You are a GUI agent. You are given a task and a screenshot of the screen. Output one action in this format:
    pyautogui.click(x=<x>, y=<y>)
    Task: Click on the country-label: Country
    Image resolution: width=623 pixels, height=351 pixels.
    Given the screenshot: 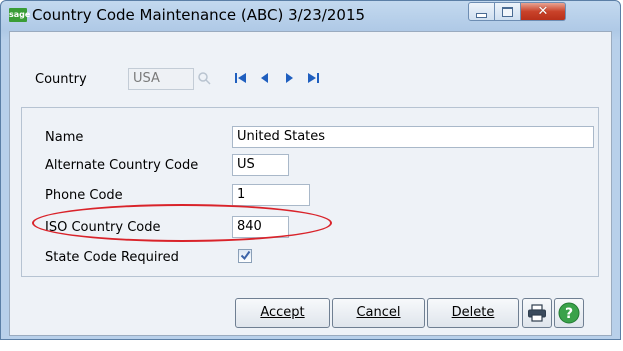 What is the action you would take?
    pyautogui.click(x=61, y=79)
    